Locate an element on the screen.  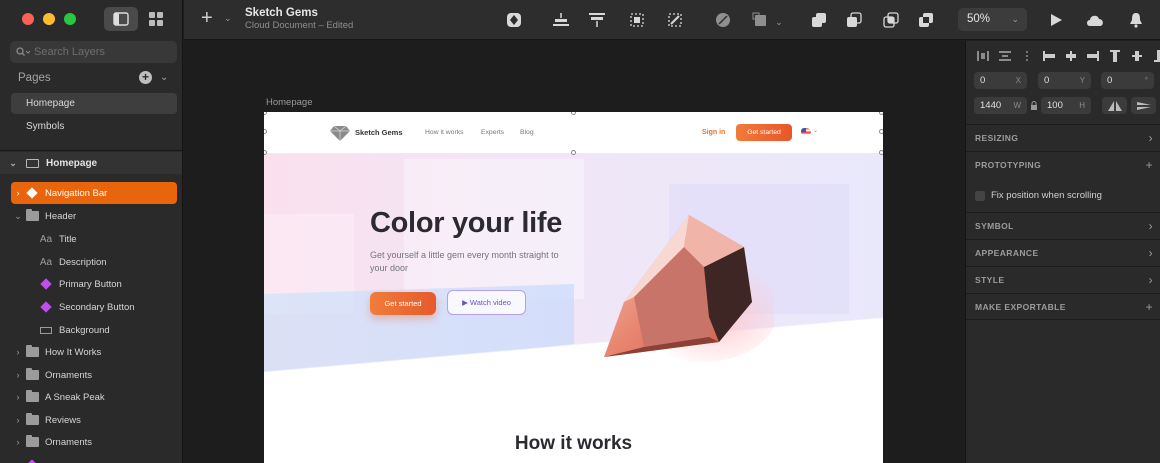
minimize-window-button is located at coordinates (49, 19).